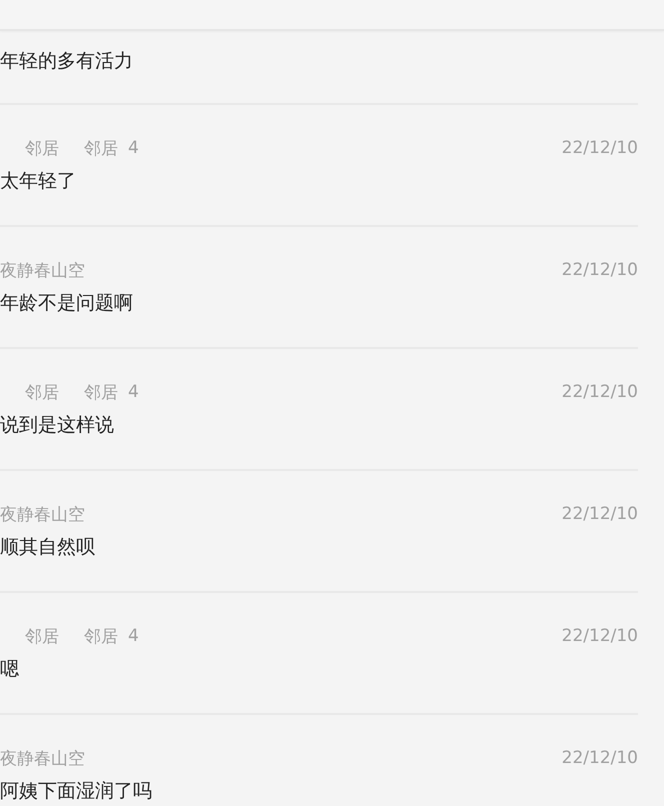  Describe the element at coordinates (10, 669) in the screenshot. I see `comment-text: 嗯` at that location.